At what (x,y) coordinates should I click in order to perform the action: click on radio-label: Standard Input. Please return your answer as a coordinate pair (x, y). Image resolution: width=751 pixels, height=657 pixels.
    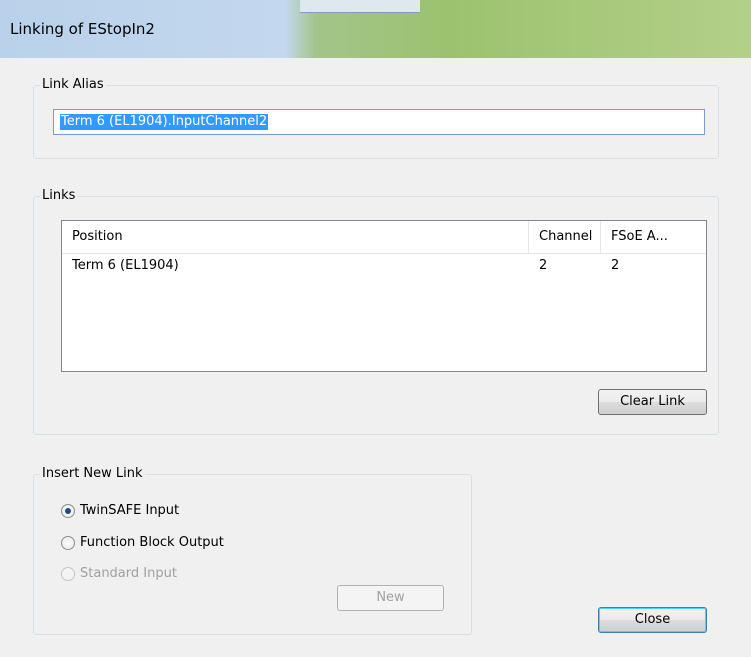
    Looking at the image, I should click on (128, 573).